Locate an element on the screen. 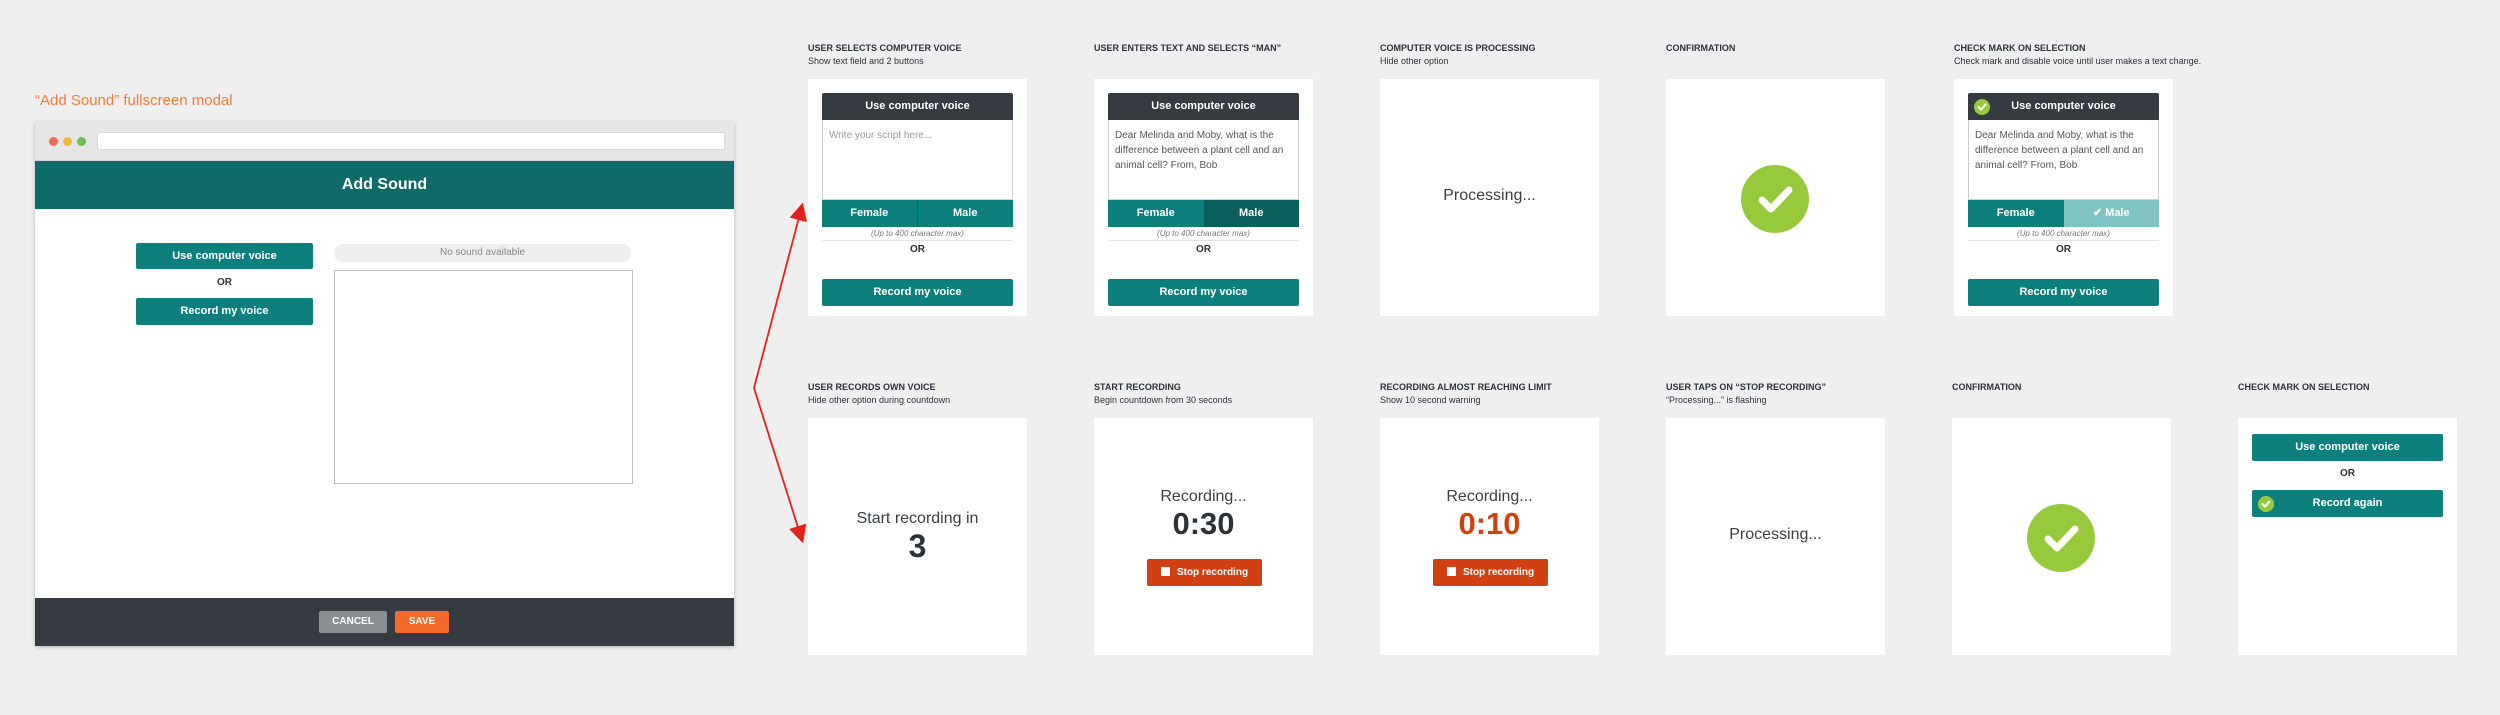 This screenshot has height=715, width=2500. recording-timer-warning: 0:10 is located at coordinates (1489, 523).